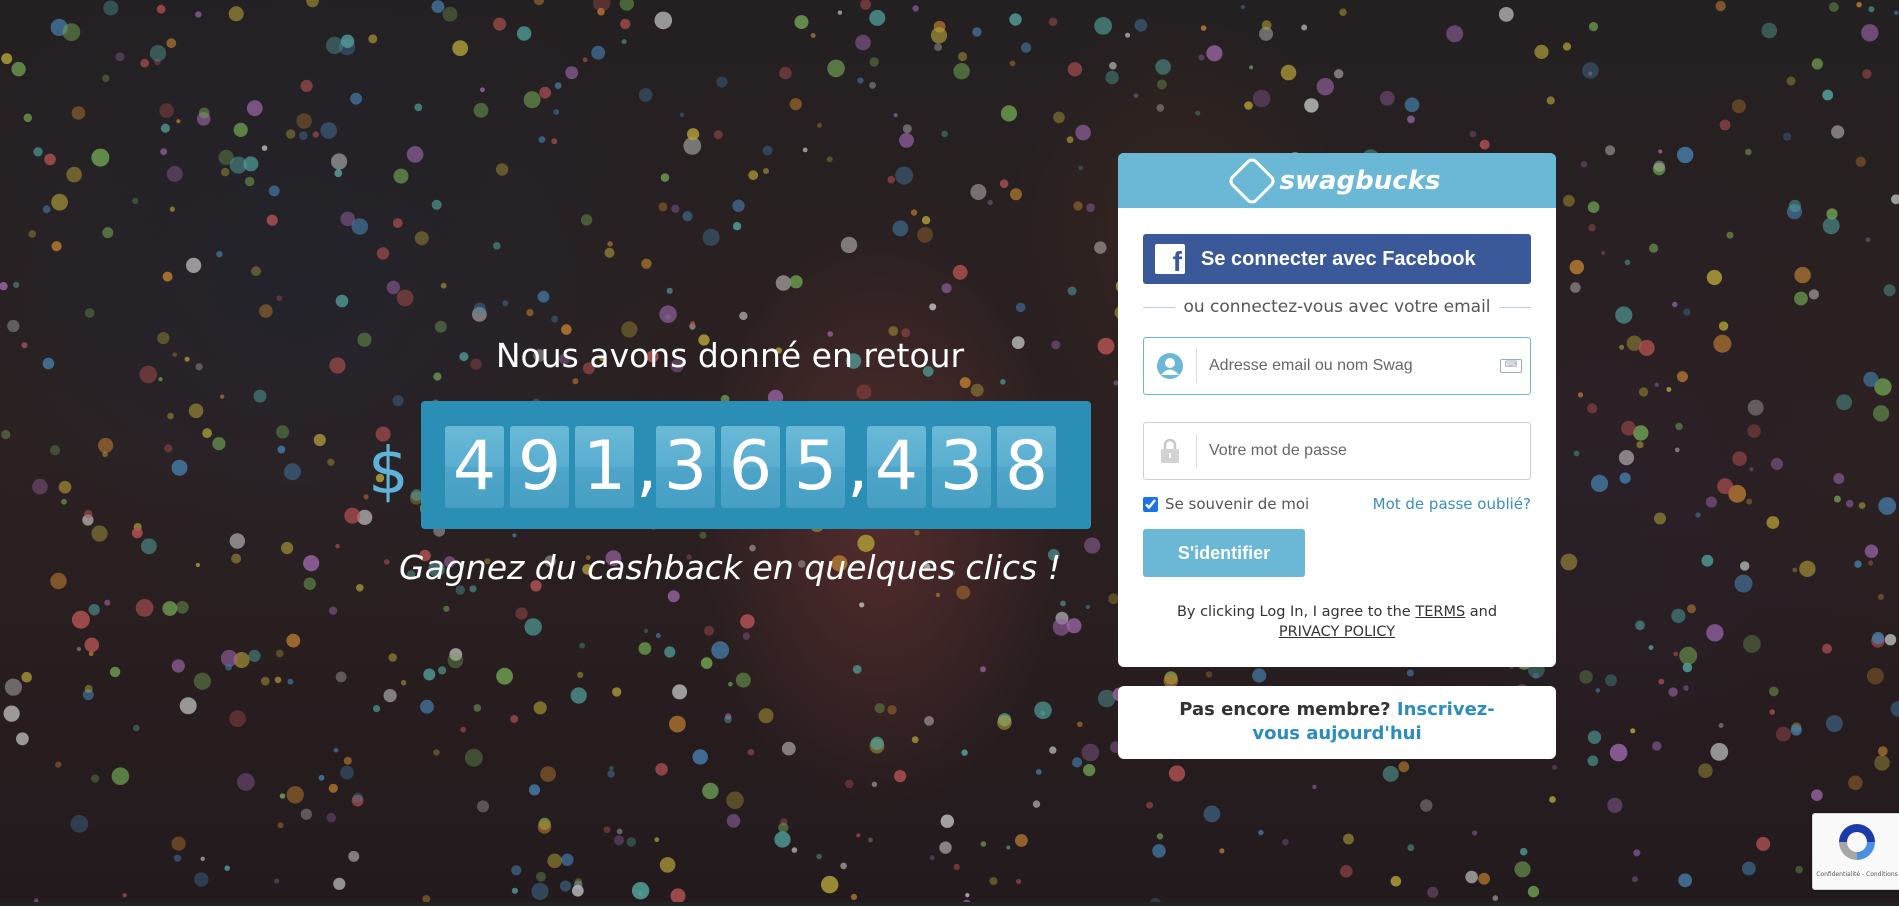 The image size is (1899, 906). I want to click on facebook-login-button: f Se connecter avec Facebook, so click(1337, 259).